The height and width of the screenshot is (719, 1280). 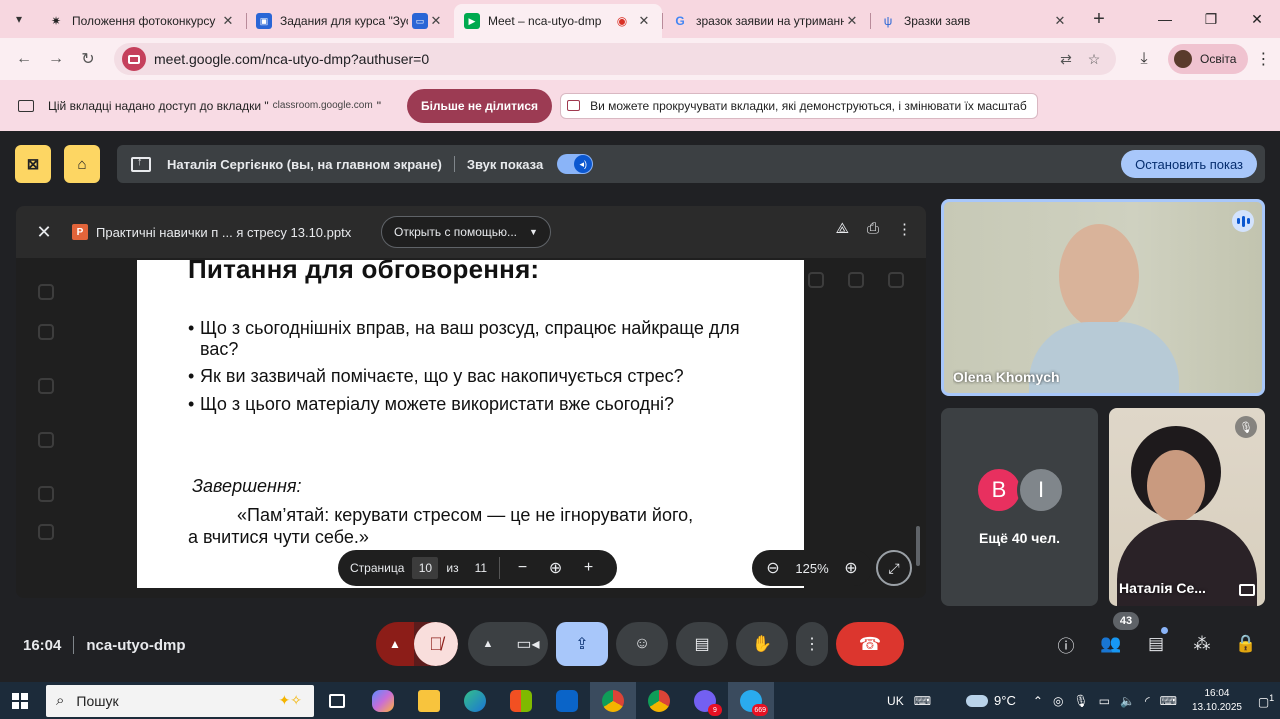 I want to click on activities-icon: ⁂, so click(x=1202, y=644).